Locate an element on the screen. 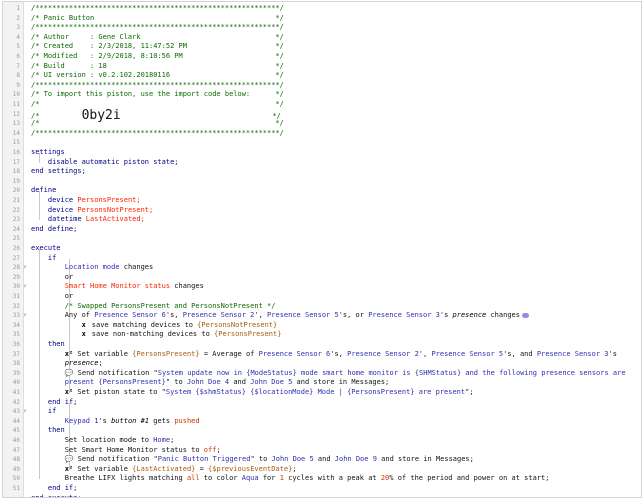  code-line: 28 ⚡ Location mode changes is located at coordinates (322, 267).